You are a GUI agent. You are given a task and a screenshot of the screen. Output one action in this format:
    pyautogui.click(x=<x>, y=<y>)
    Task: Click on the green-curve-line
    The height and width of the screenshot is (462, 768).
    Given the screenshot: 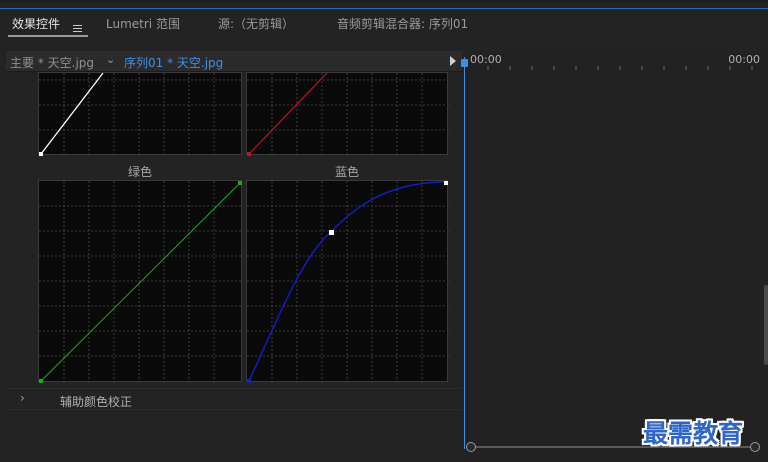 What is the action you would take?
    pyautogui.click(x=140, y=282)
    